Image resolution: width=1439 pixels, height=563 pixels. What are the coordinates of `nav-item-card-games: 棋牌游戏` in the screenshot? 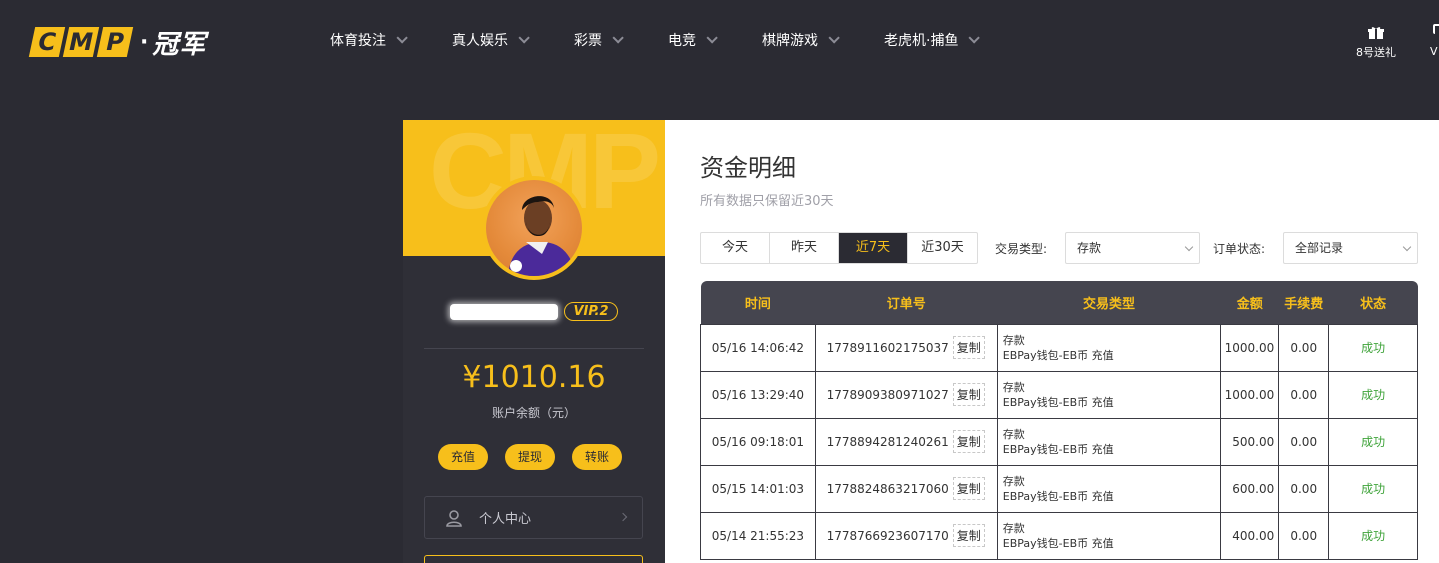 It's located at (801, 40).